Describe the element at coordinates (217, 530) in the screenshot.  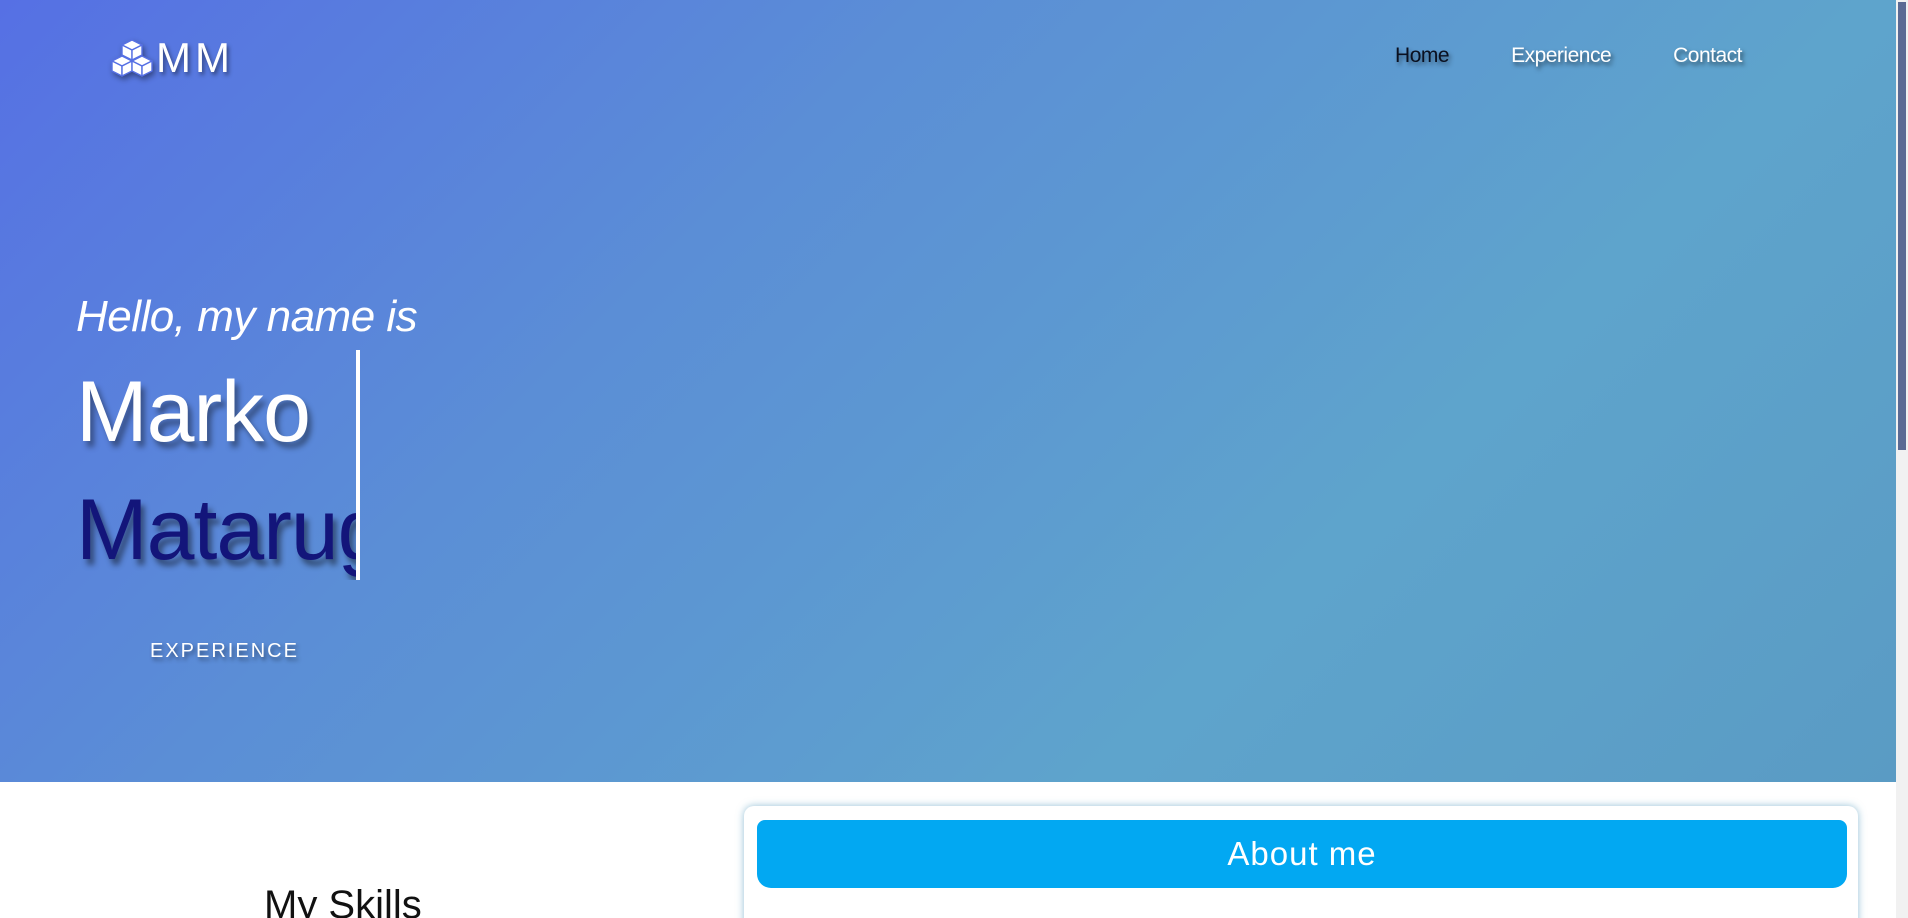
I see `hero-last-name: Matarug` at that location.